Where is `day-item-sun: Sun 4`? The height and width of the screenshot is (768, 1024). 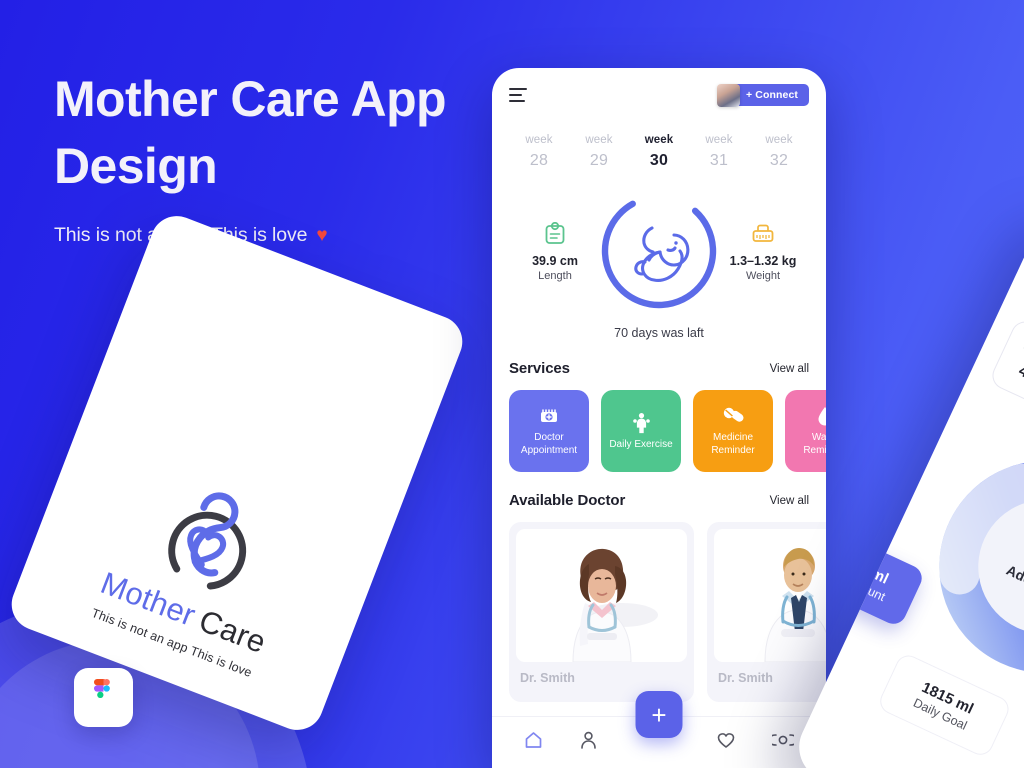 day-item-sun: Sun 4 is located at coordinates (1005, 361).